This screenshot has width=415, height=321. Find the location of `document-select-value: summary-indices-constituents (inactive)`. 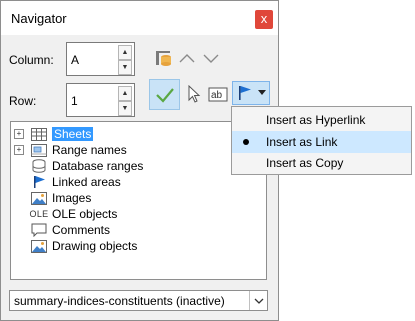

document-select-value: summary-indices-constituents (inactive) is located at coordinates (119, 301).